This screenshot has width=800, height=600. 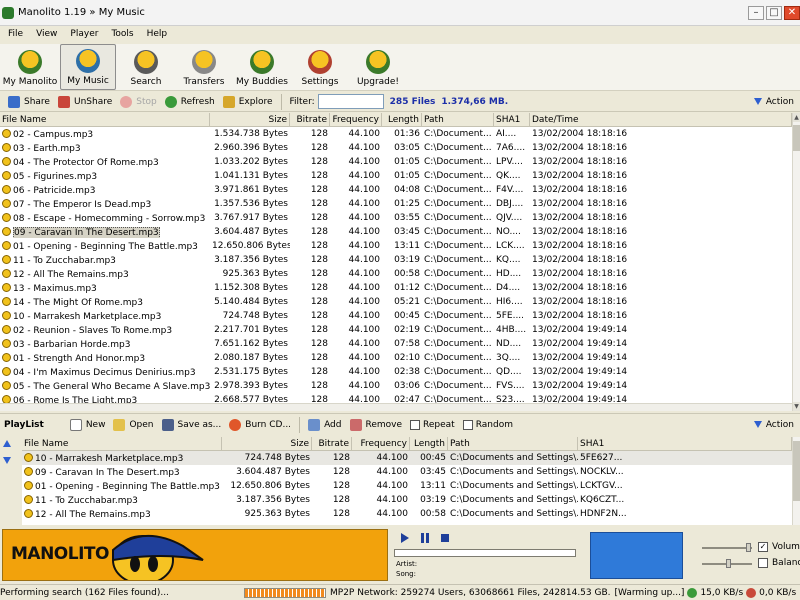 I want to click on search-button: Search, so click(x=146, y=67).